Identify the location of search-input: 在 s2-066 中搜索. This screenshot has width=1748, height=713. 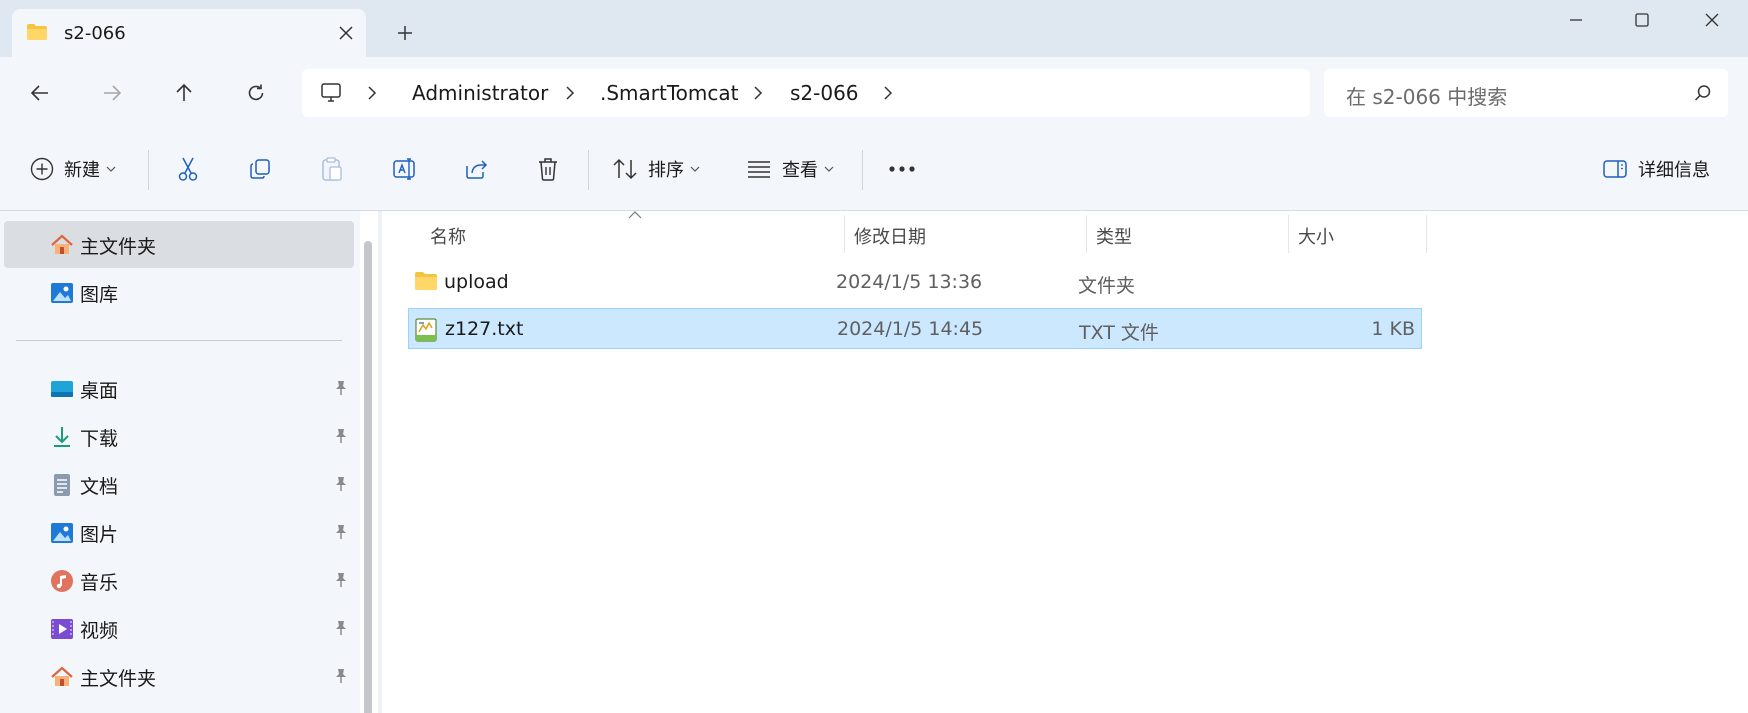
(1526, 93).